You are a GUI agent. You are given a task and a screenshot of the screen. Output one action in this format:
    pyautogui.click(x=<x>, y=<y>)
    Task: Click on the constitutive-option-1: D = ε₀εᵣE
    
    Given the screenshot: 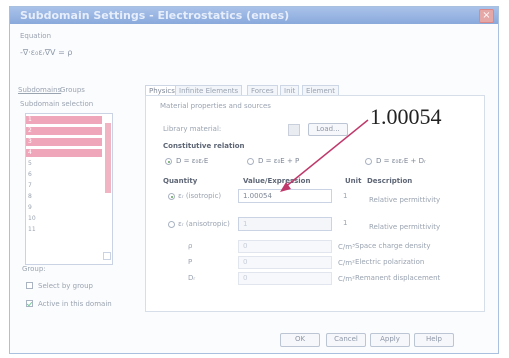 What is the action you would take?
    pyautogui.click(x=192, y=161)
    